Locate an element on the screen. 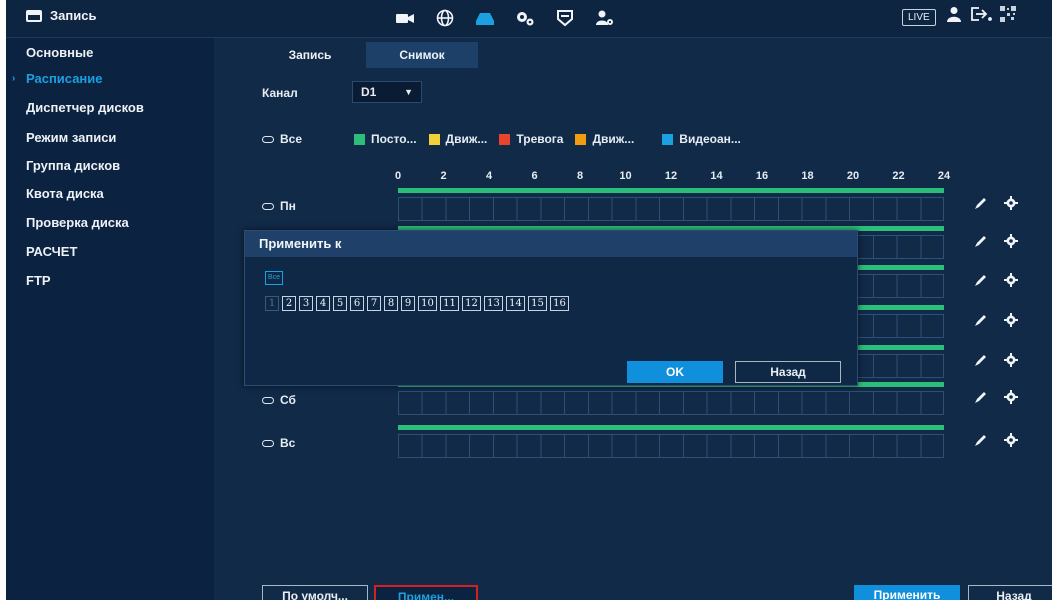  select-all-days: Все is located at coordinates (282, 139).